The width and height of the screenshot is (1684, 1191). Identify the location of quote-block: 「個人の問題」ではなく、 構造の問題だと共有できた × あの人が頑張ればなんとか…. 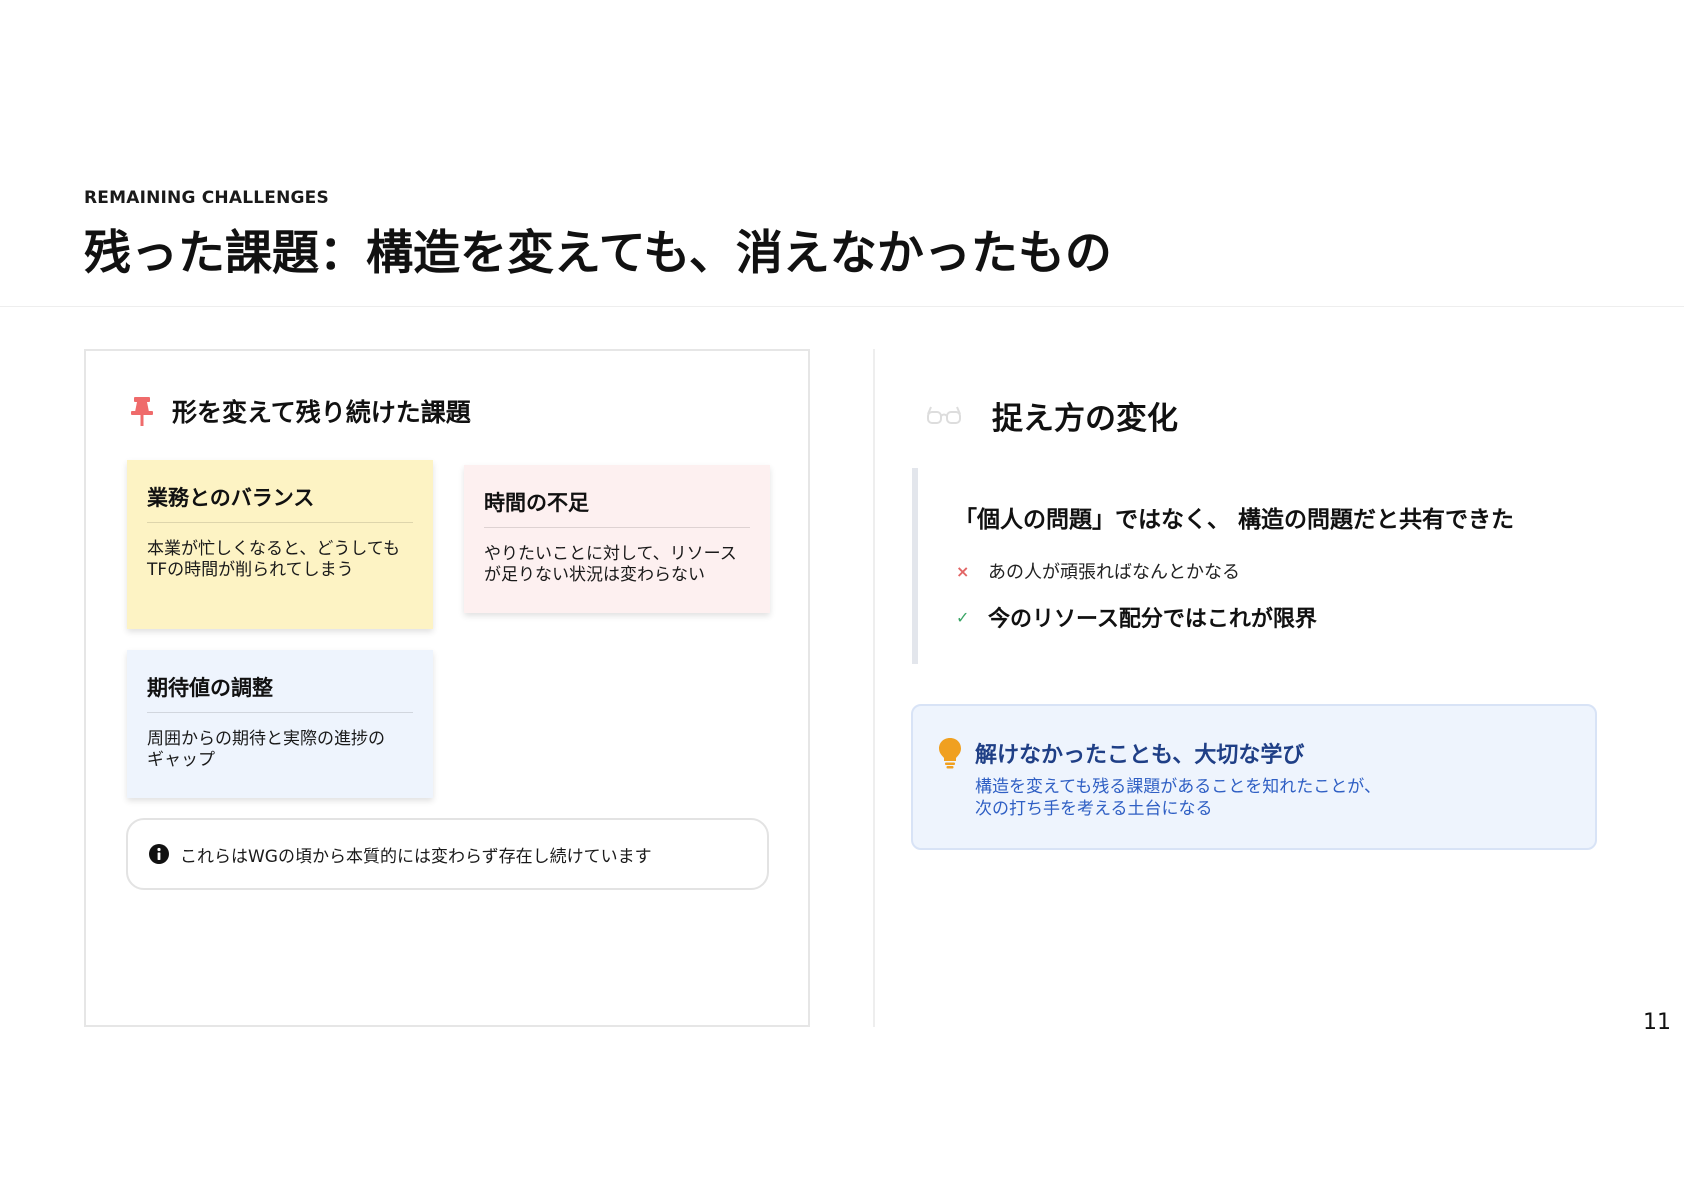
(1262, 566).